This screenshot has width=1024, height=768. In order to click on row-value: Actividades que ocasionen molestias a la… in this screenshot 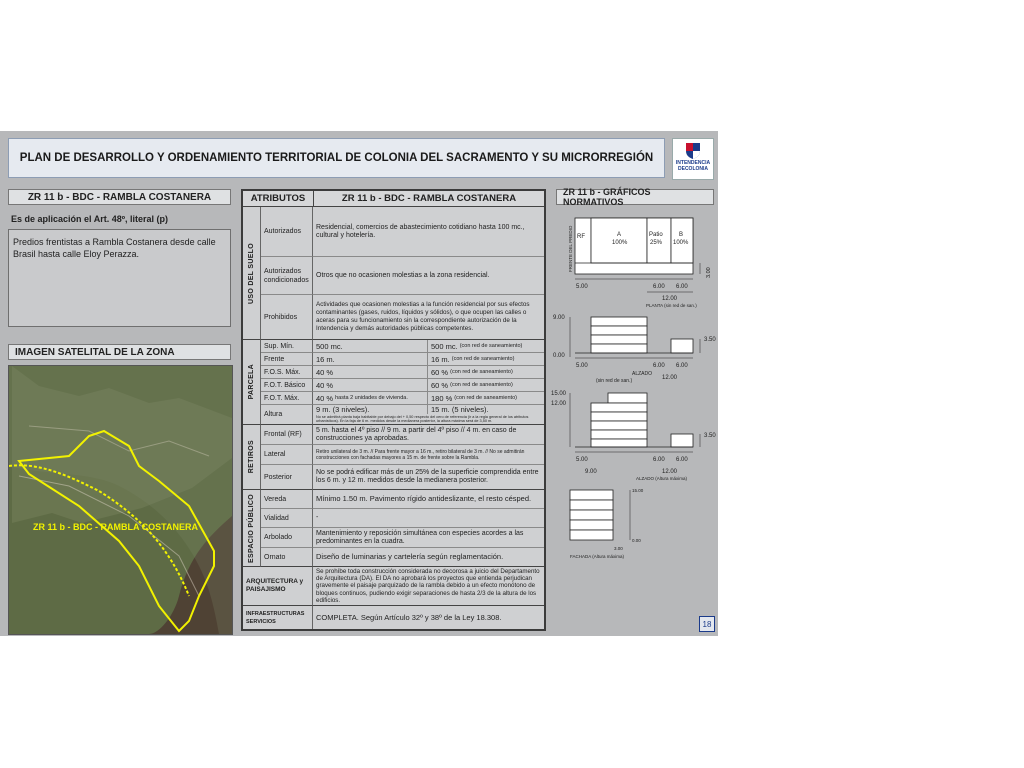, I will do `click(428, 317)`.